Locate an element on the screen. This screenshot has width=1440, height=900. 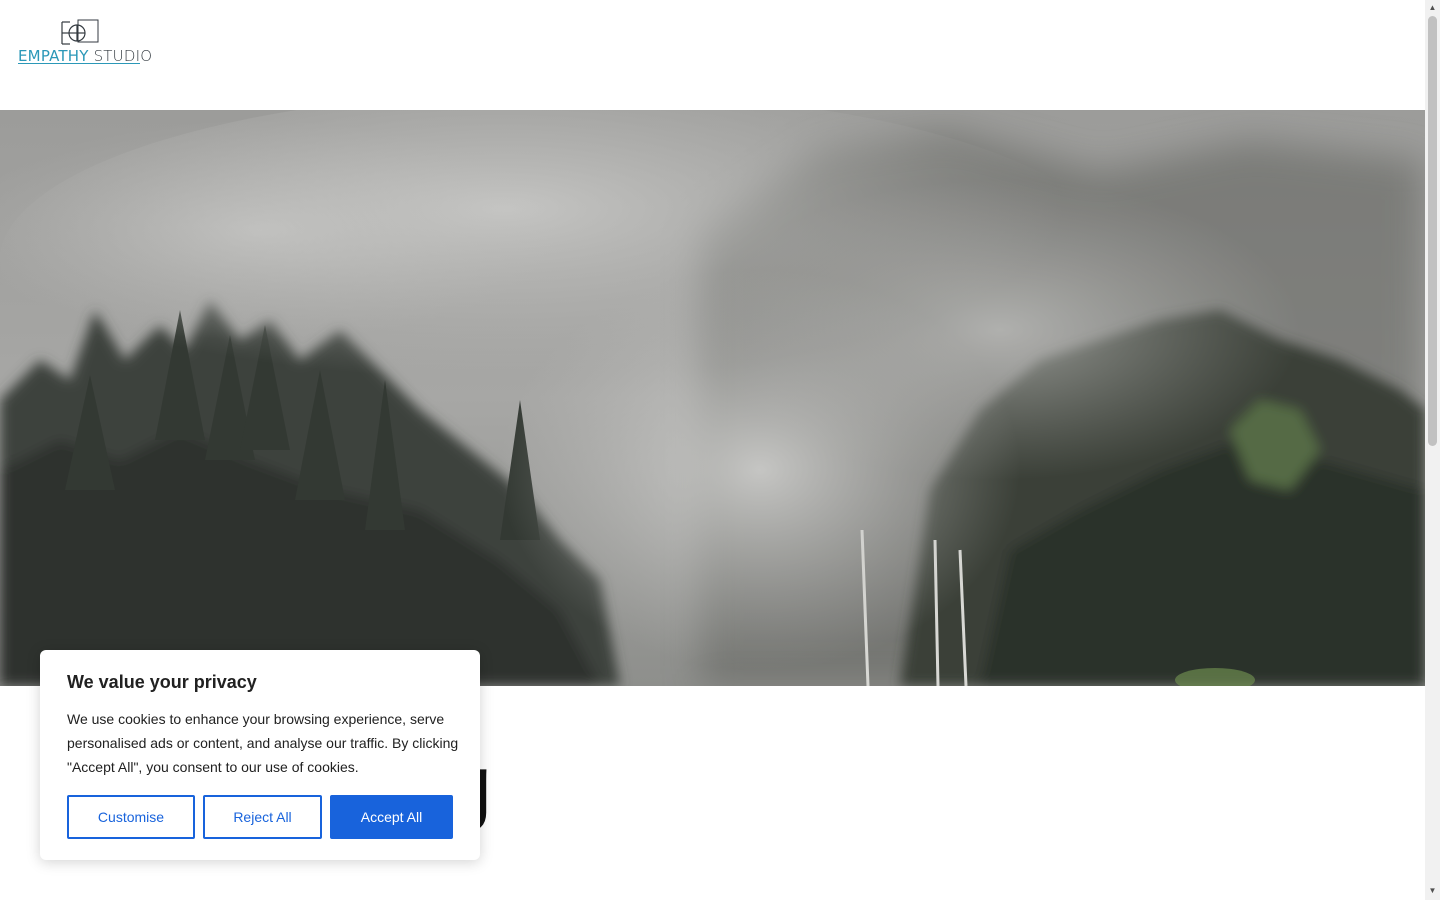
customise-button: Customise is located at coordinates (131, 817).